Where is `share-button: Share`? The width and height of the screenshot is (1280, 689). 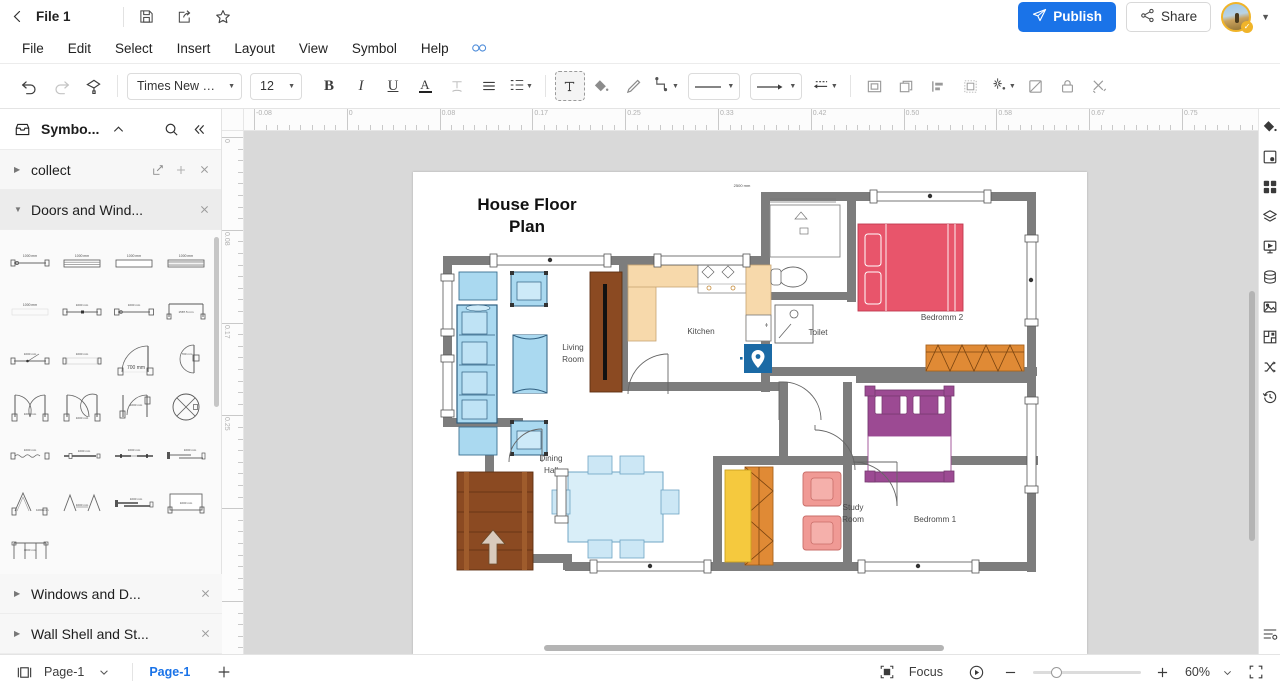 share-button: Share is located at coordinates (1169, 16).